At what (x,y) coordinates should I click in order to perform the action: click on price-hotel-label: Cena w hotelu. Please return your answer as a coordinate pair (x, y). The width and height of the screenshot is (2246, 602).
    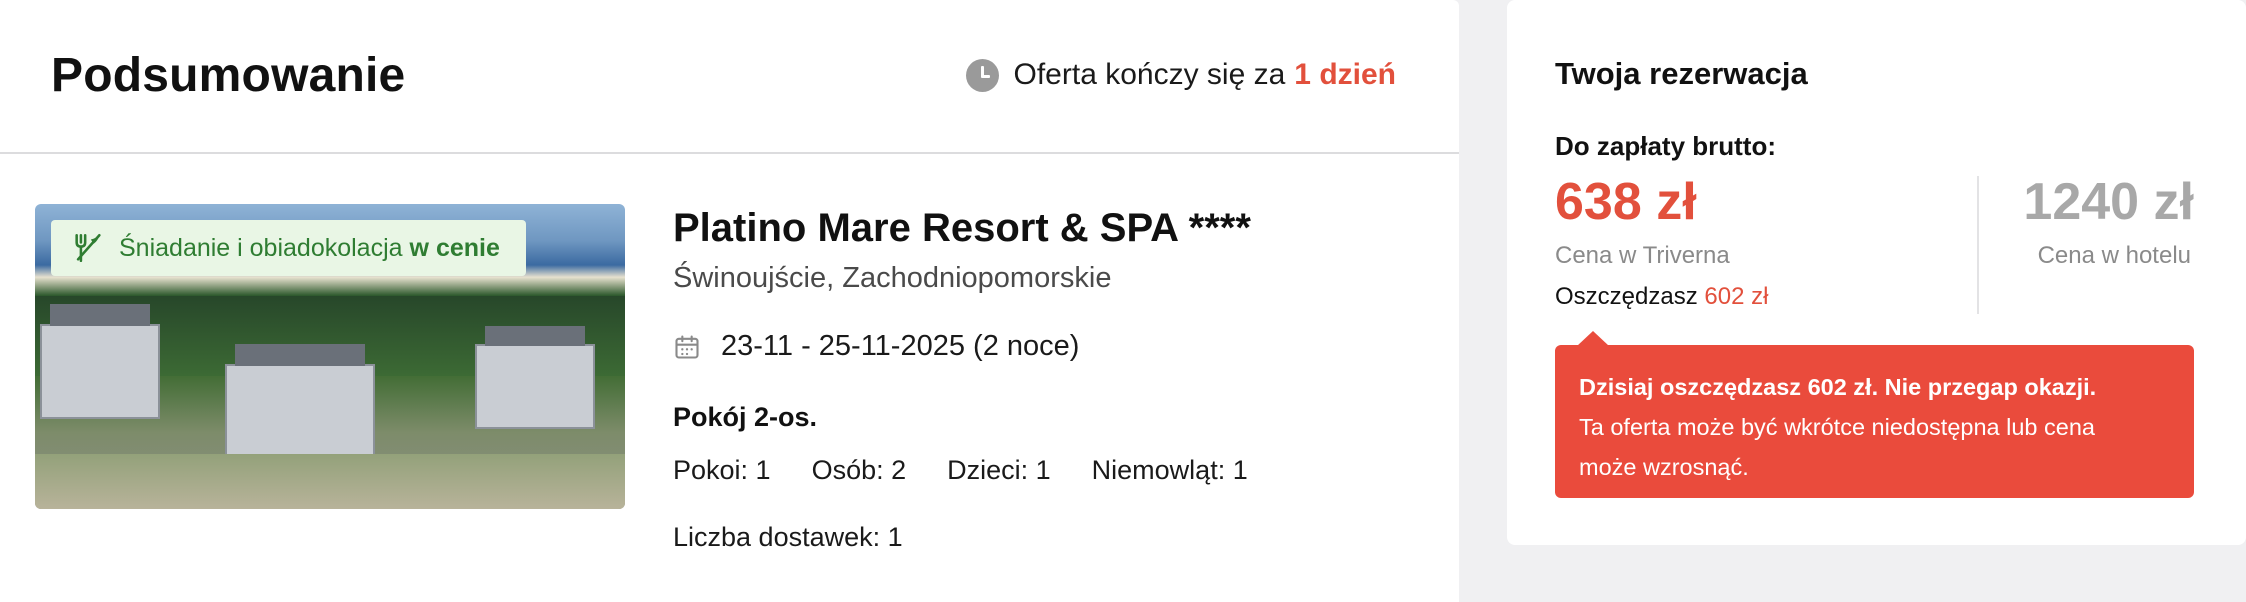
    Looking at the image, I should click on (2114, 255).